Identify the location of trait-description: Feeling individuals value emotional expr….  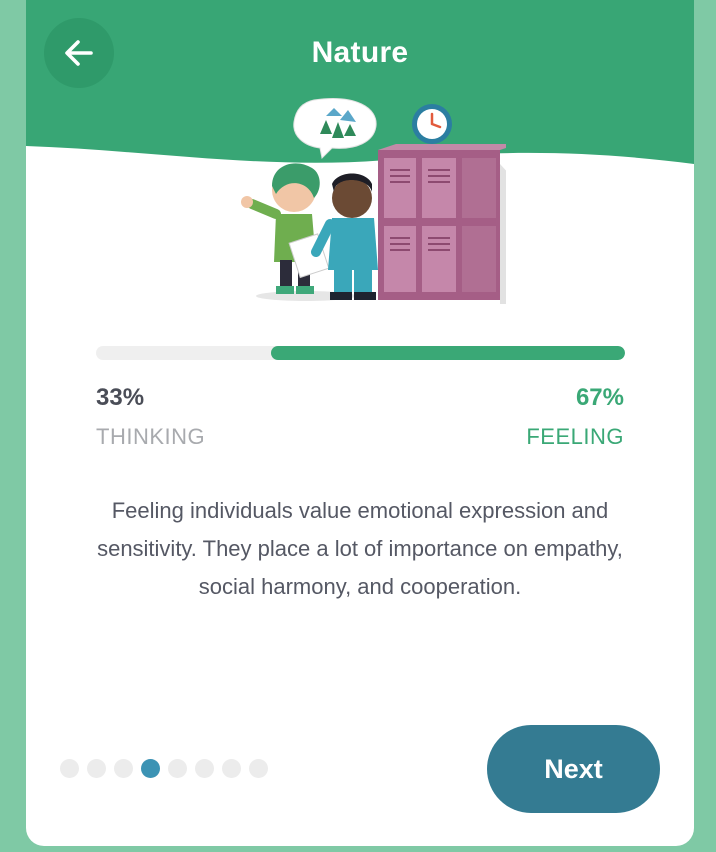
(360, 548).